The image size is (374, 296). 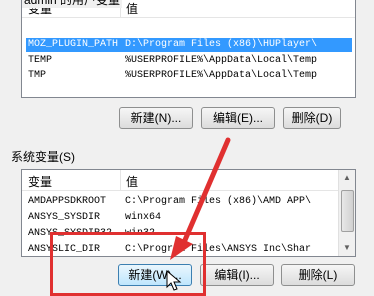 I want to click on mouse-cursor-icon, so click(x=174, y=280).